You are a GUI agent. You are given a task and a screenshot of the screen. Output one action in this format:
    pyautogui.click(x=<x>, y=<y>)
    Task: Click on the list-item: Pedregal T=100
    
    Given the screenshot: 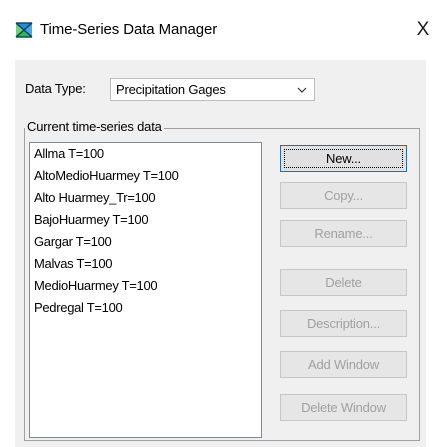 What is the action you would take?
    pyautogui.click(x=78, y=308)
    